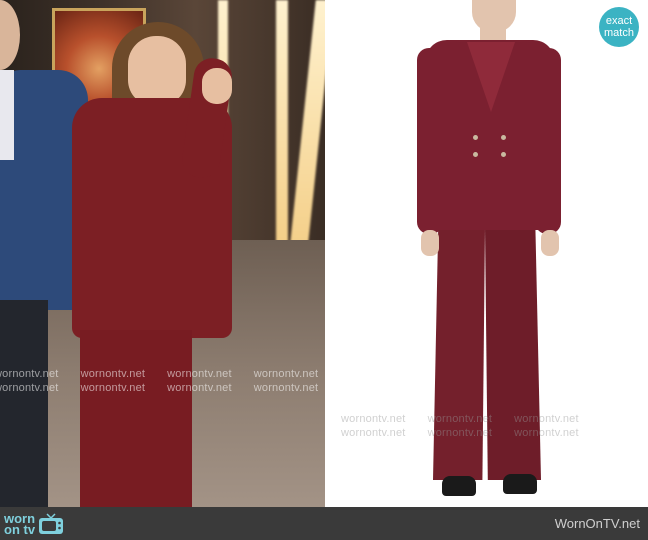 This screenshot has width=648, height=540. Describe the element at coordinates (7, 115) in the screenshot. I see `man-shirt` at that location.